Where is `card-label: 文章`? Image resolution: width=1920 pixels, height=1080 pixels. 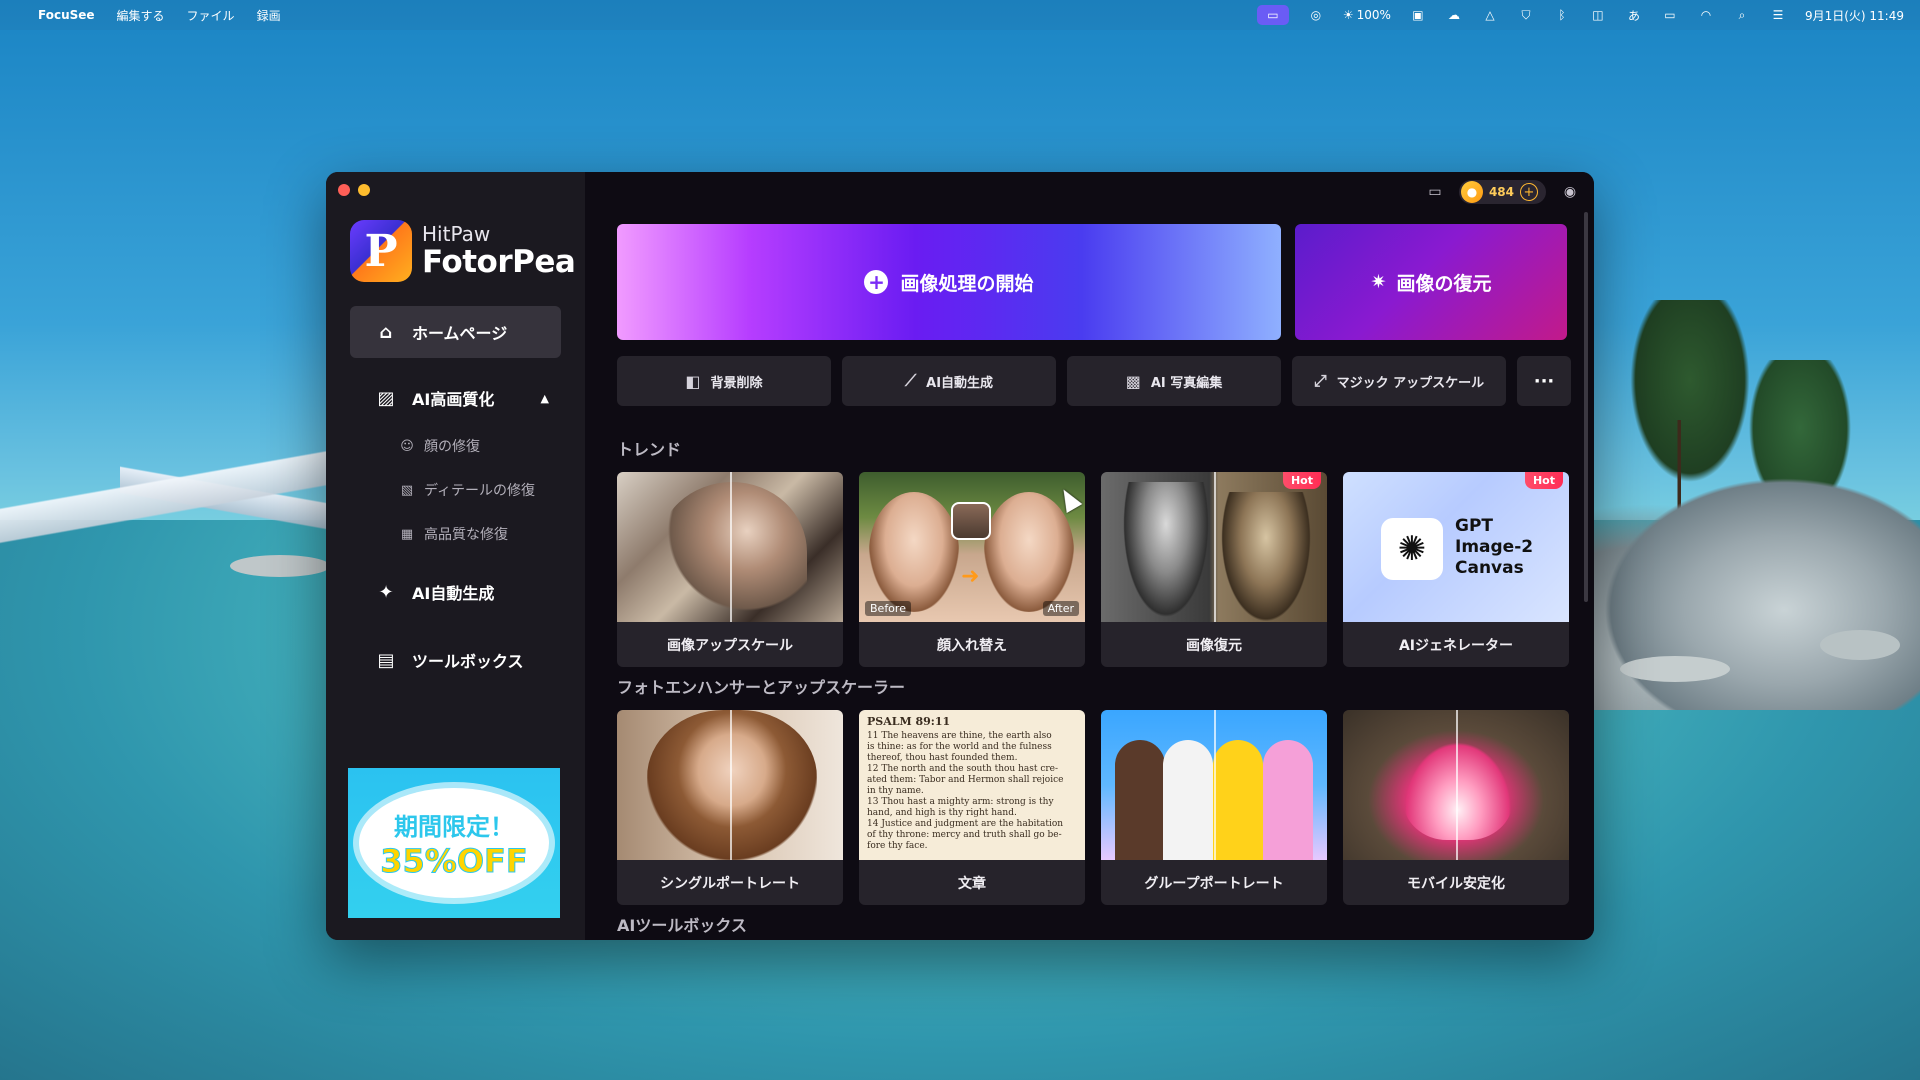 card-label: 文章 is located at coordinates (972, 883).